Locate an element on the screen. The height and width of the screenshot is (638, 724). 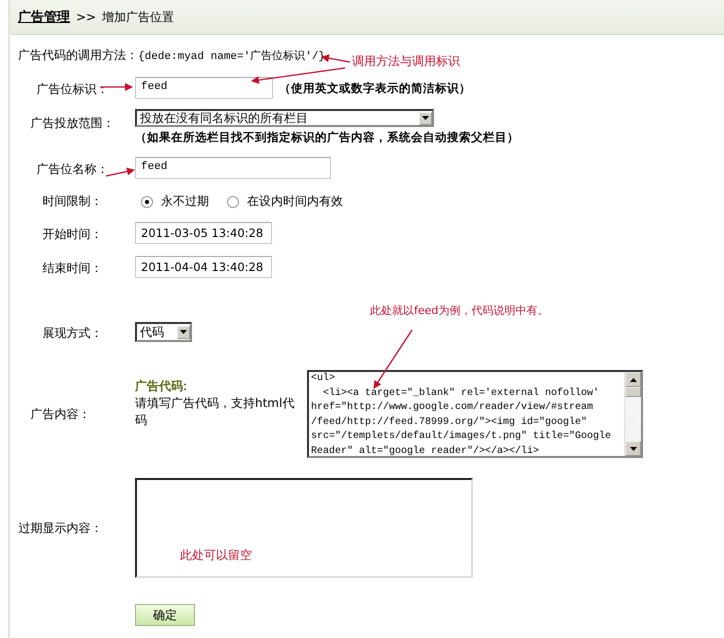
usage-label: 广告代码的调用方法： is located at coordinates (78, 55).